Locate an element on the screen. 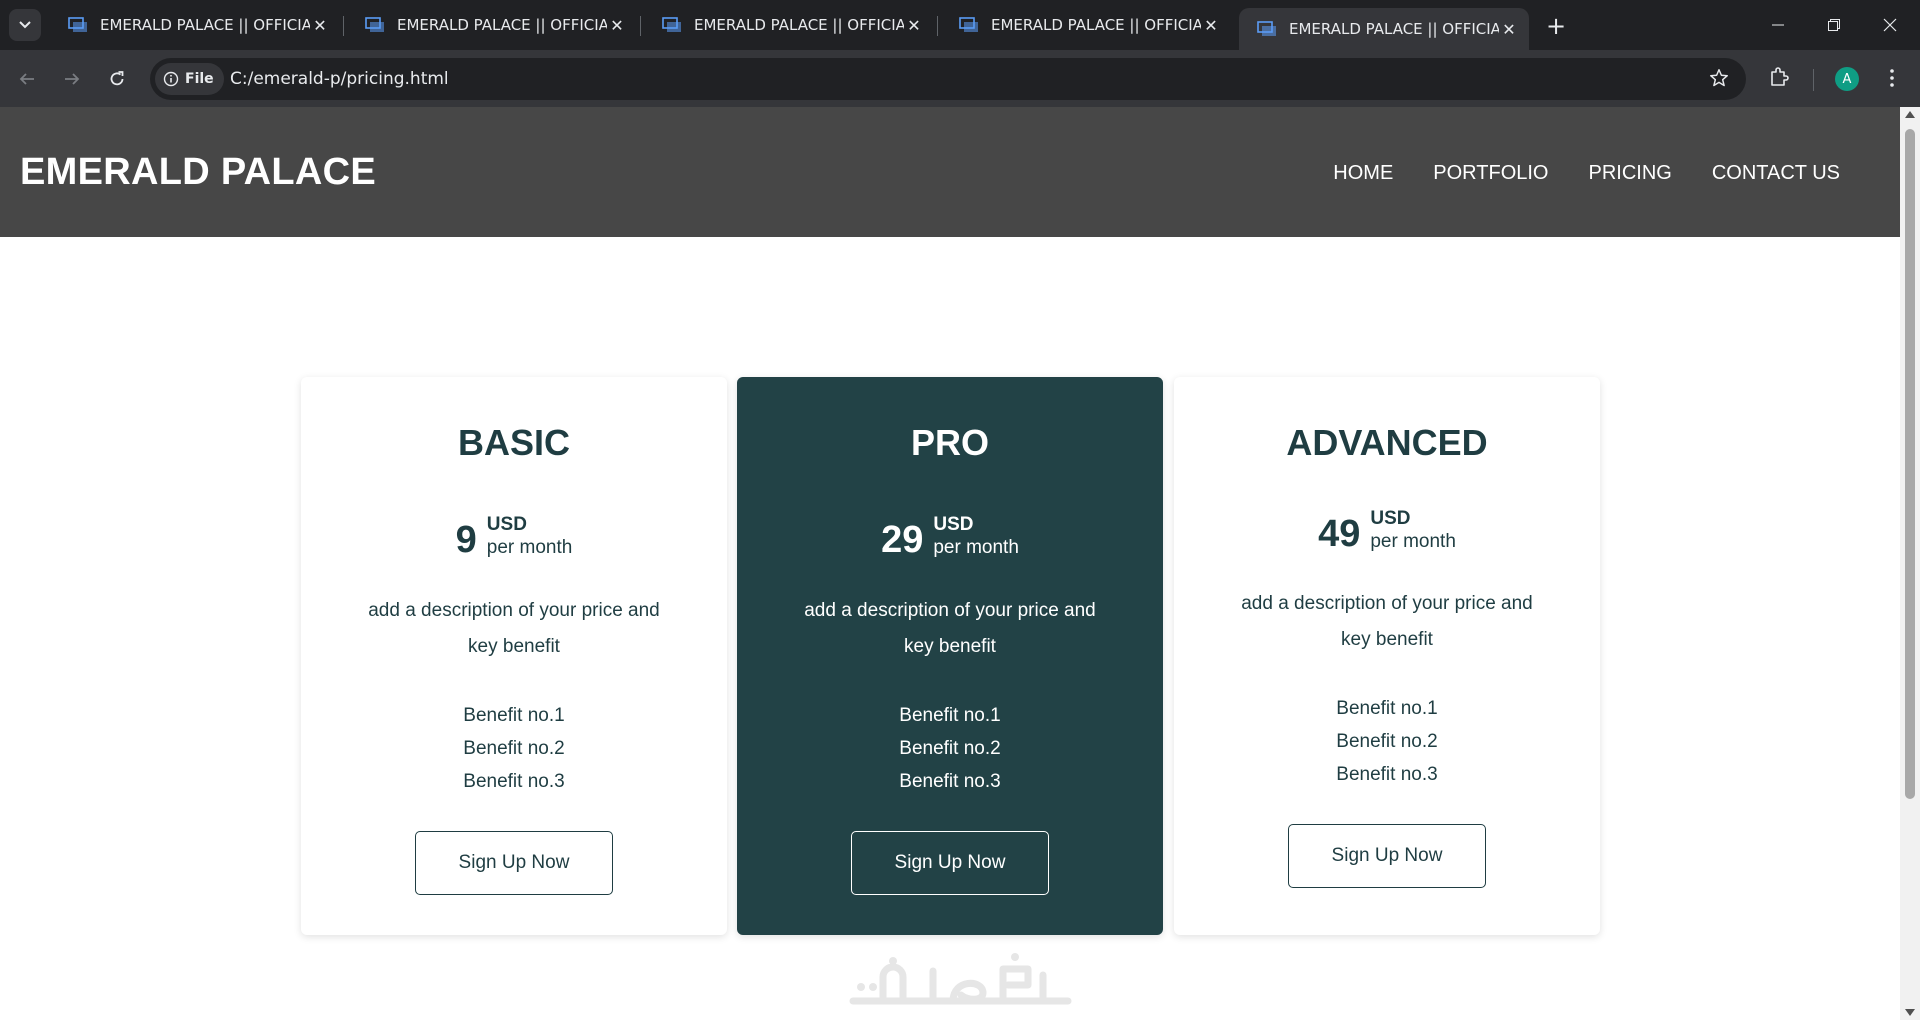 This screenshot has width=1920, height=1020. restore-button is located at coordinates (1834, 25).